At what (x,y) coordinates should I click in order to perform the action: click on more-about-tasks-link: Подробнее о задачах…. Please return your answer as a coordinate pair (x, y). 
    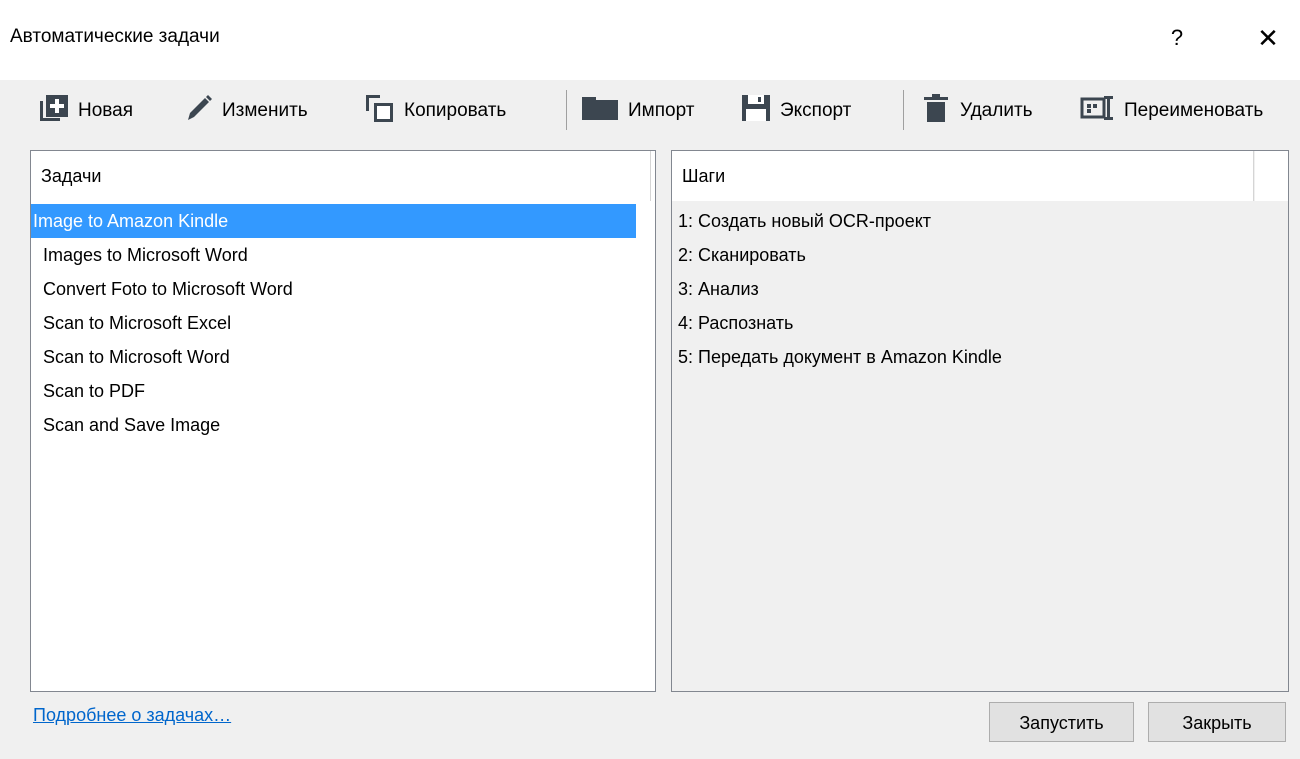
    Looking at the image, I should click on (132, 715).